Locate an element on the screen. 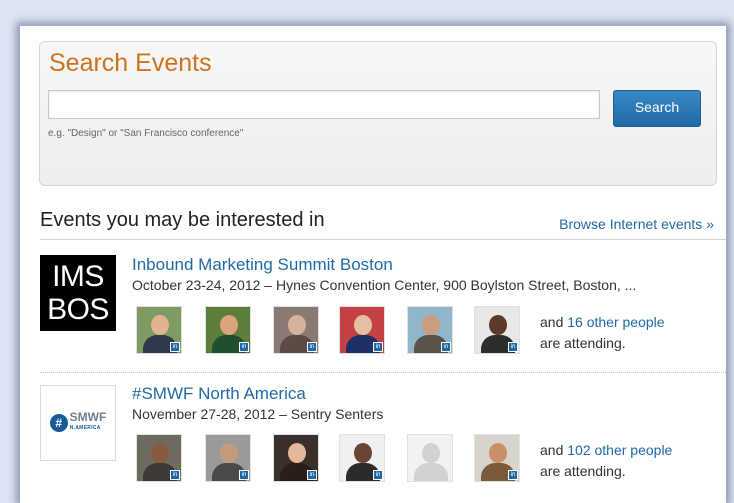 The image size is (734, 503). attendance-summary: and 16 other people are attending. is located at coordinates (602, 333).